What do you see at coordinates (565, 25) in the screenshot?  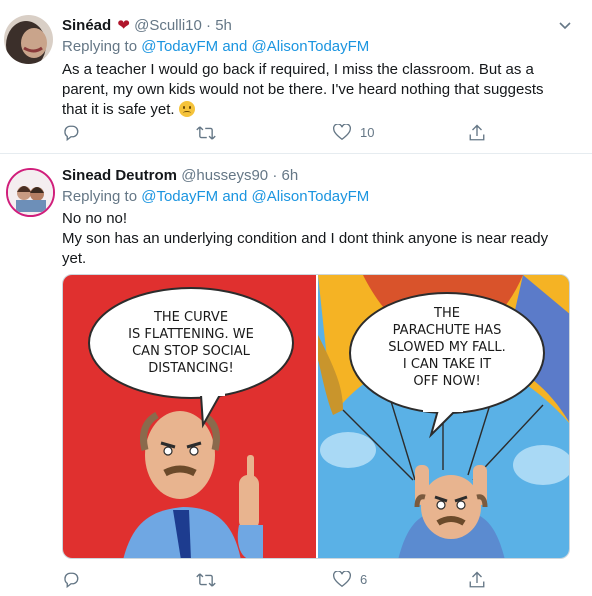 I see `chevron-down-icon` at bounding box center [565, 25].